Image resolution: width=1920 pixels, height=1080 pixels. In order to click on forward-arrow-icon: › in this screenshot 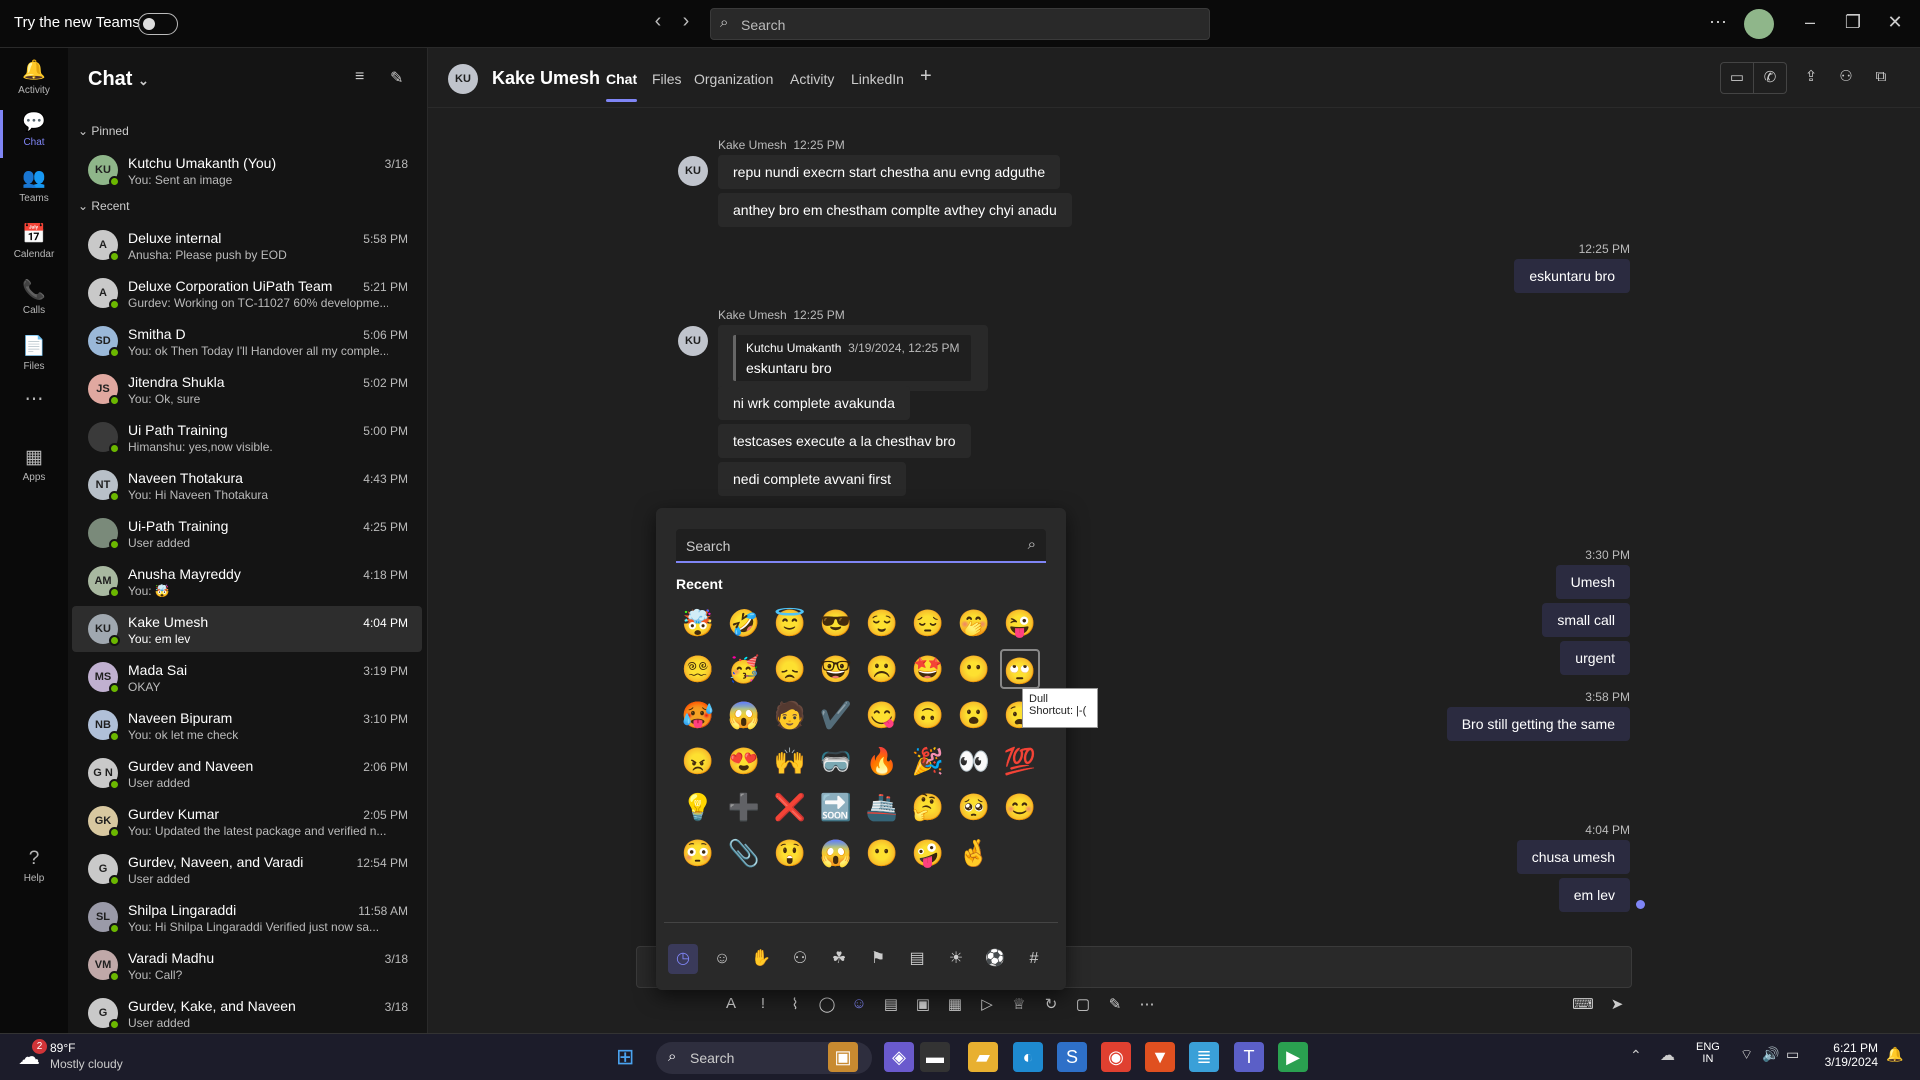, I will do `click(686, 21)`.